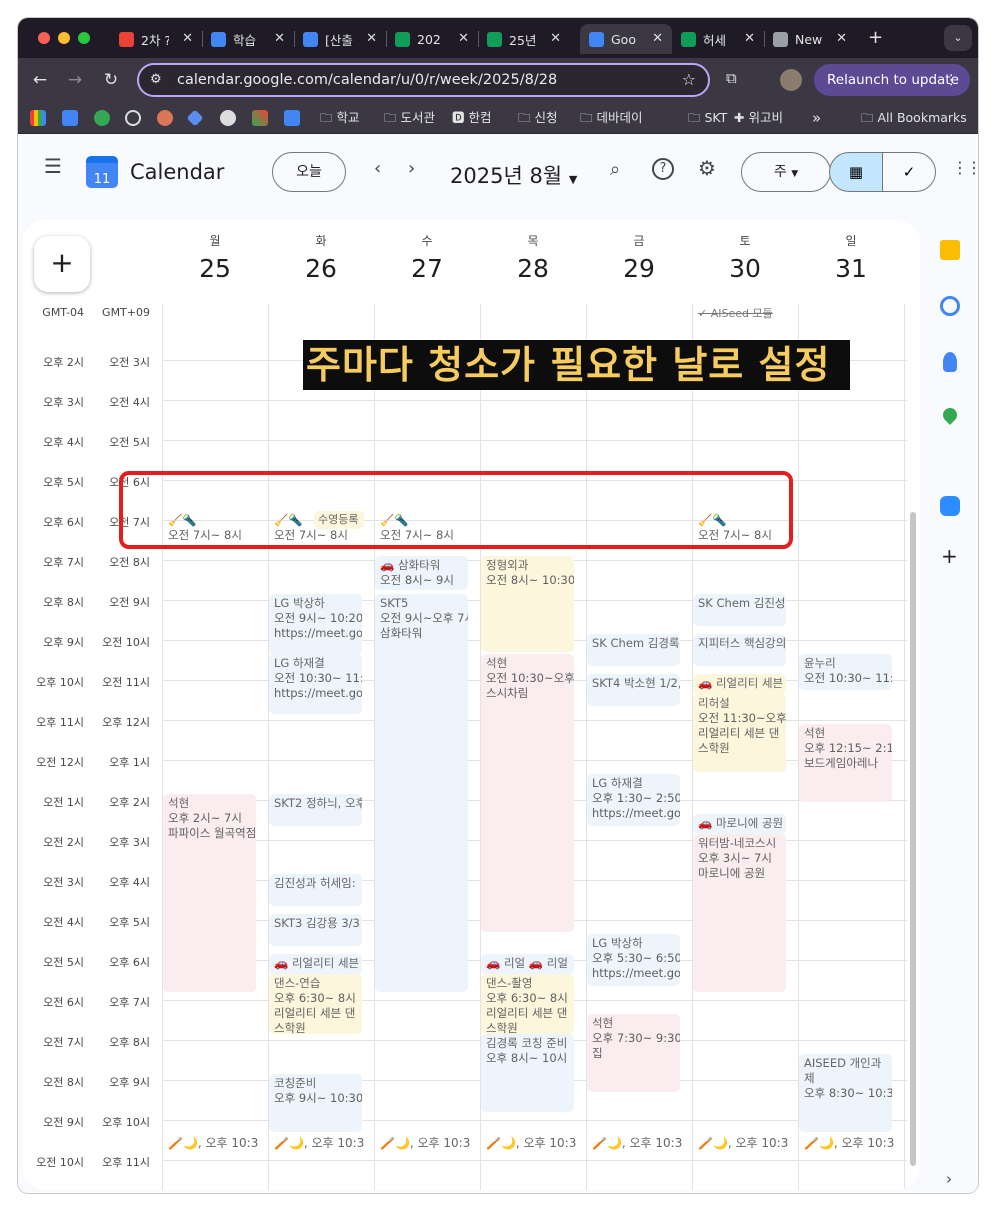  What do you see at coordinates (615, 169) in the screenshot?
I see `search-icon: ⌕` at bounding box center [615, 169].